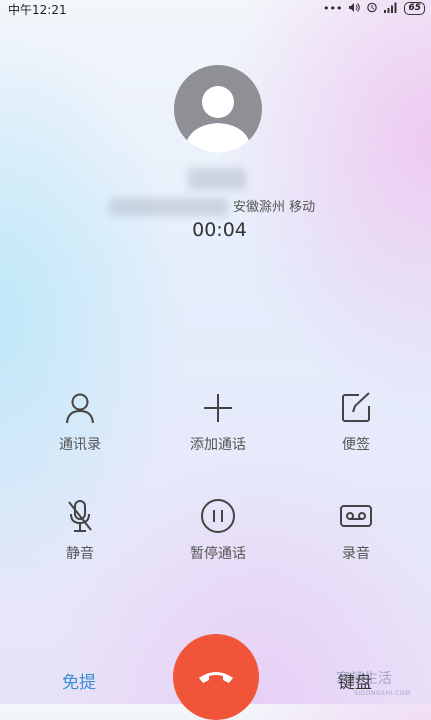 Image resolution: width=431 pixels, height=720 pixels. What do you see at coordinates (356, 530) in the screenshot?
I see `record-button: 录音` at bounding box center [356, 530].